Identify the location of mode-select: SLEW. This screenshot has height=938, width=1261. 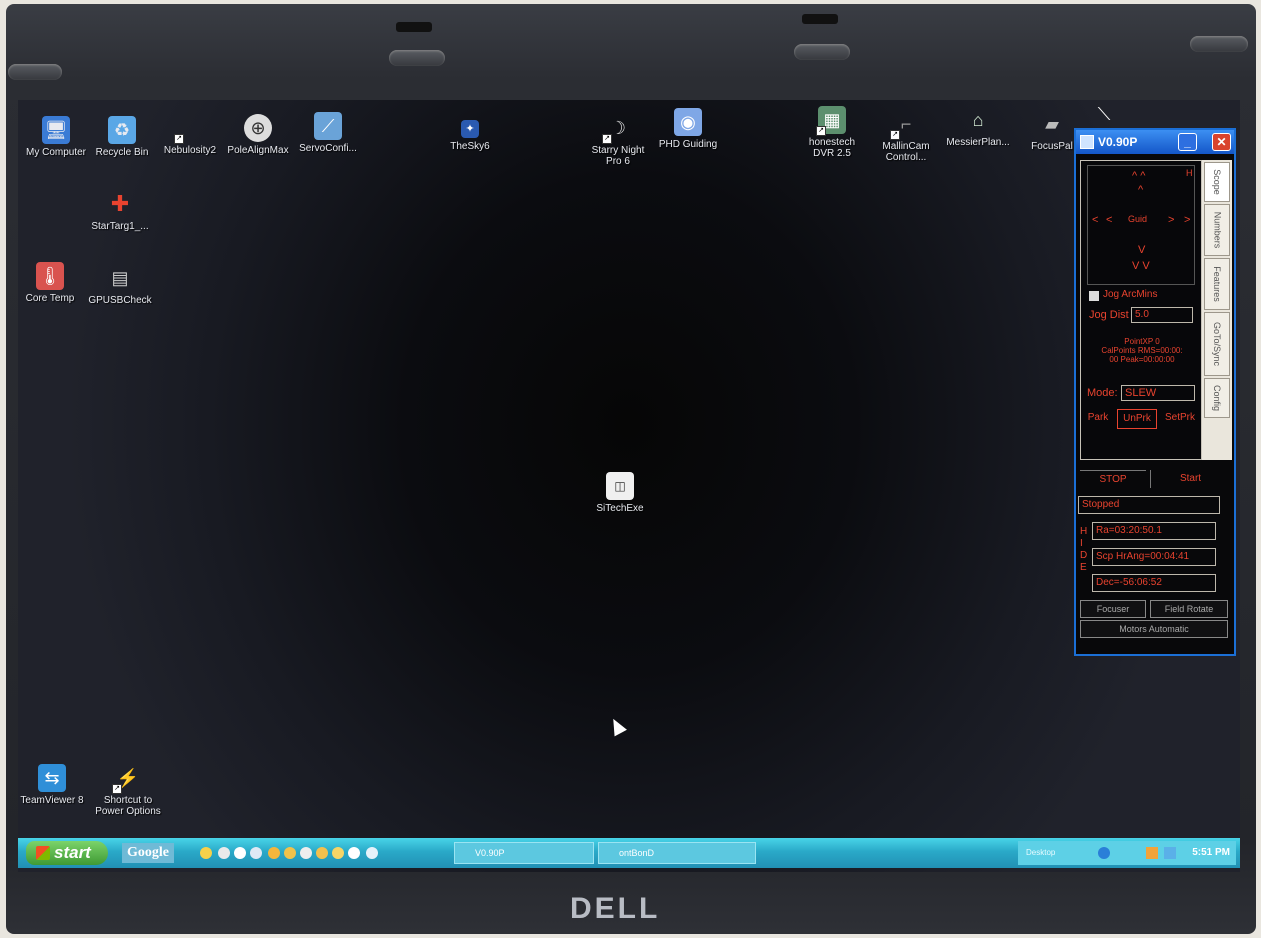
(1158, 393).